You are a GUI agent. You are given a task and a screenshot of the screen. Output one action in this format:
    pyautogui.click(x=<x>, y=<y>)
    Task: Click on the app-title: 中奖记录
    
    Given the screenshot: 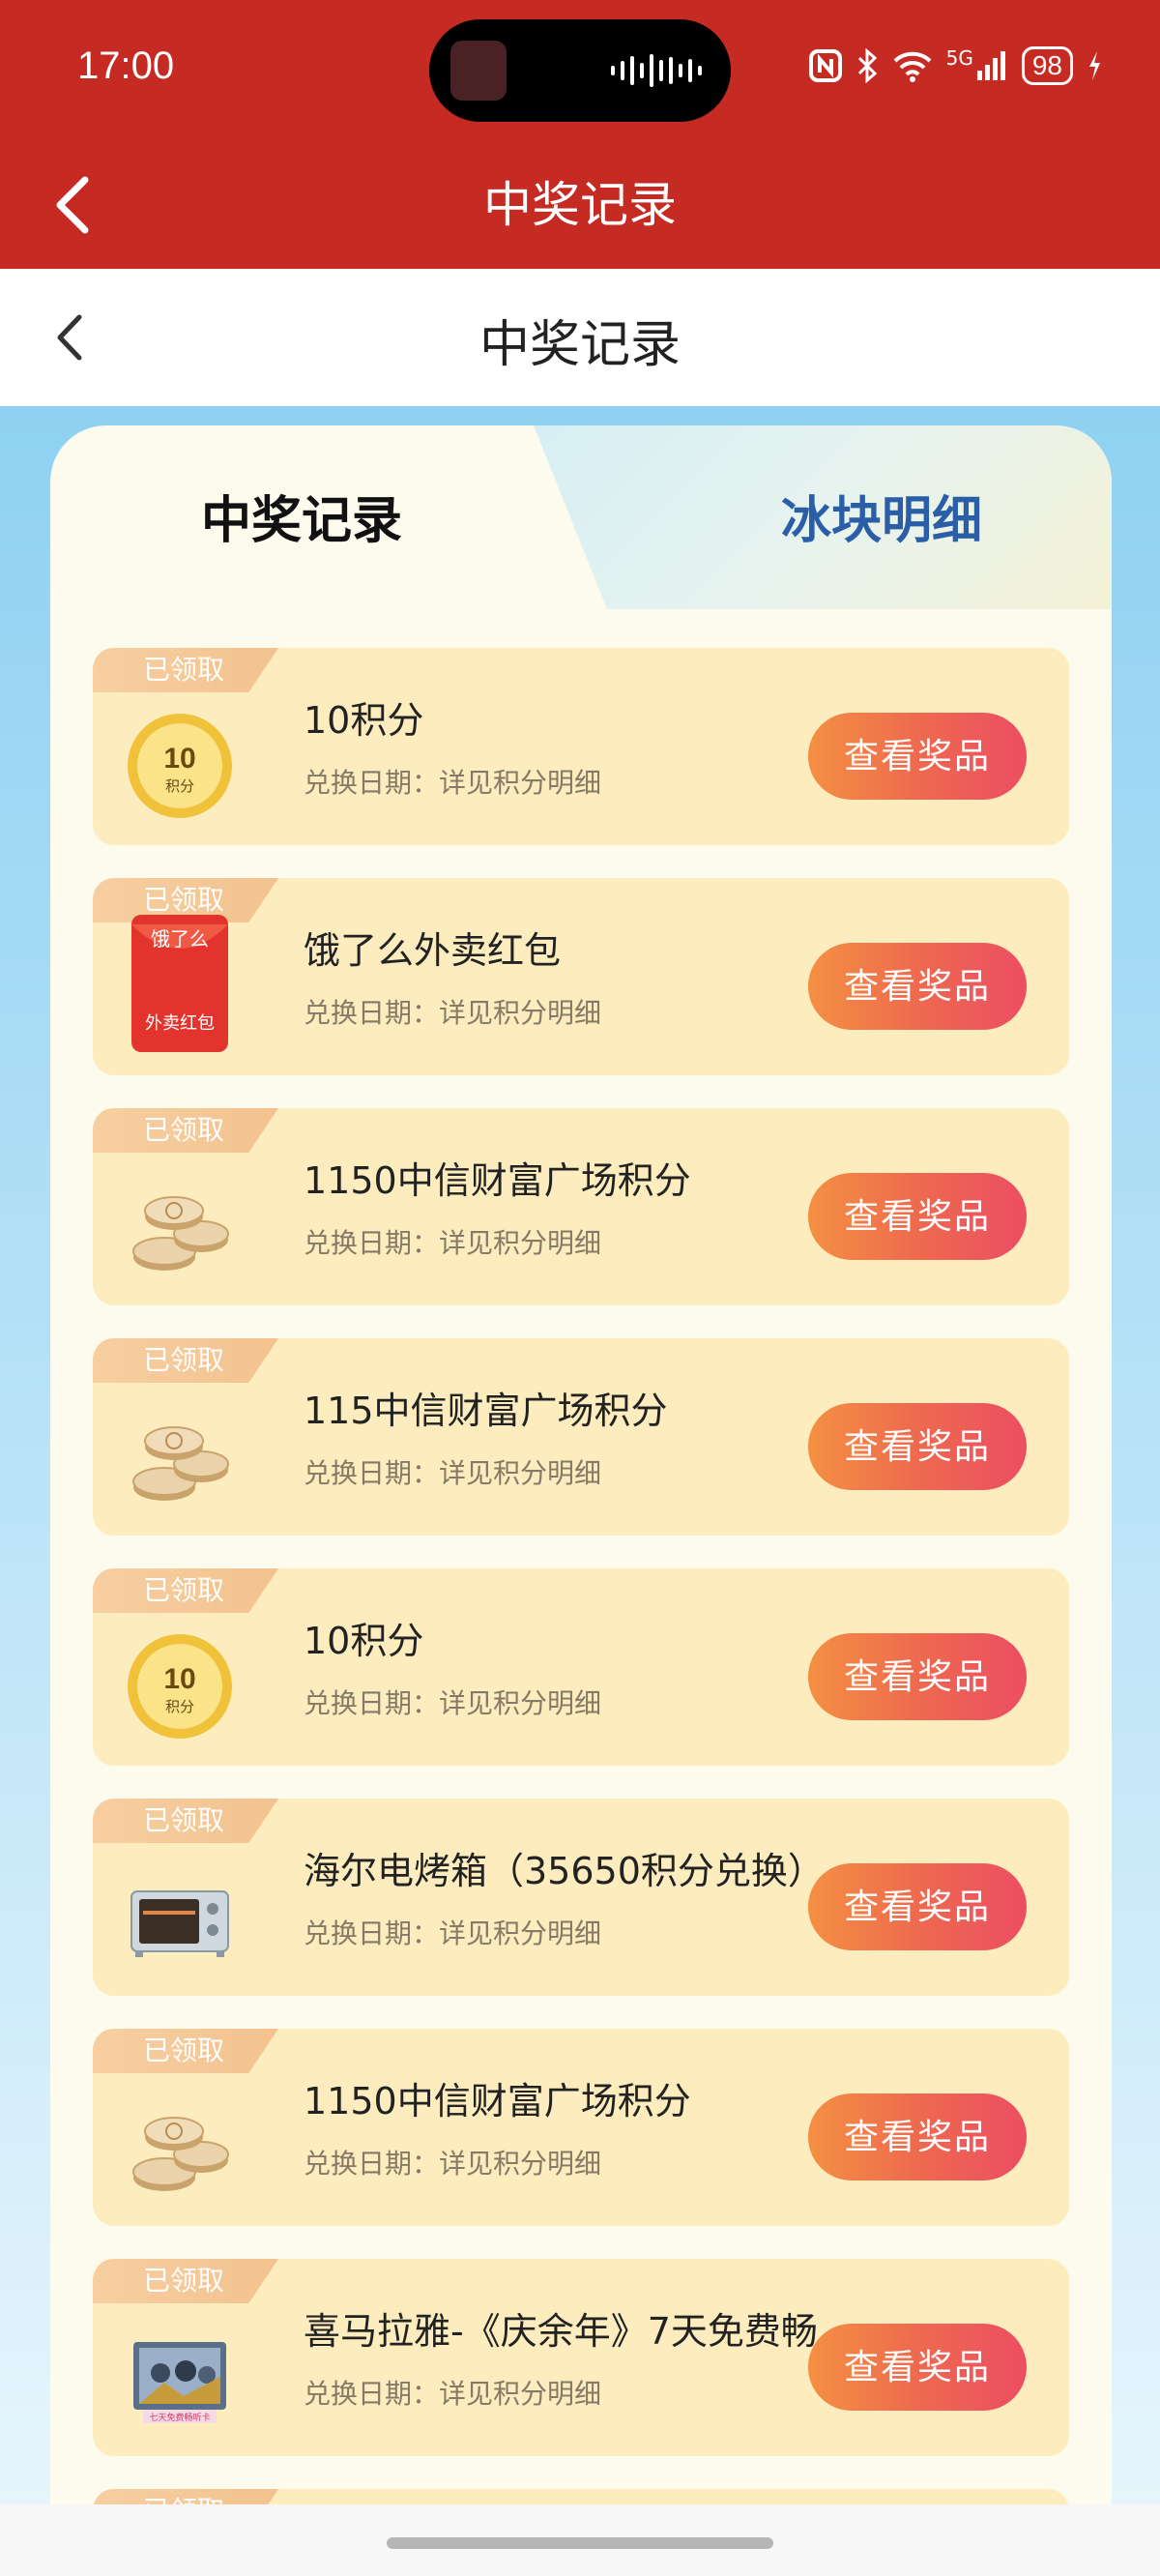 What is the action you would take?
    pyautogui.click(x=580, y=205)
    